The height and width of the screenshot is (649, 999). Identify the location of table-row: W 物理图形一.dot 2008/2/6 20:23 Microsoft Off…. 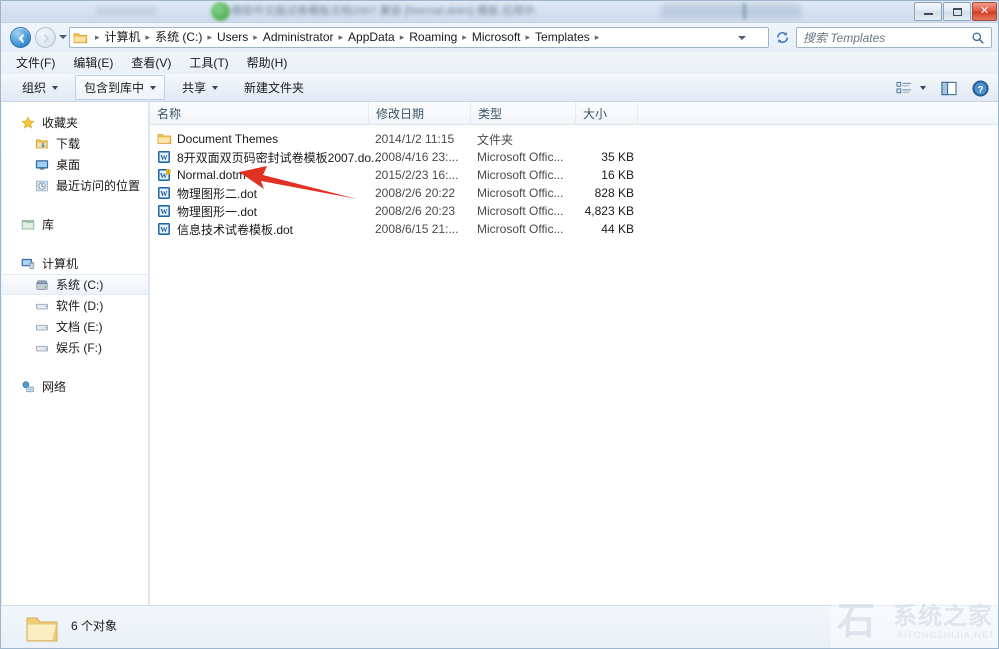
(574, 211).